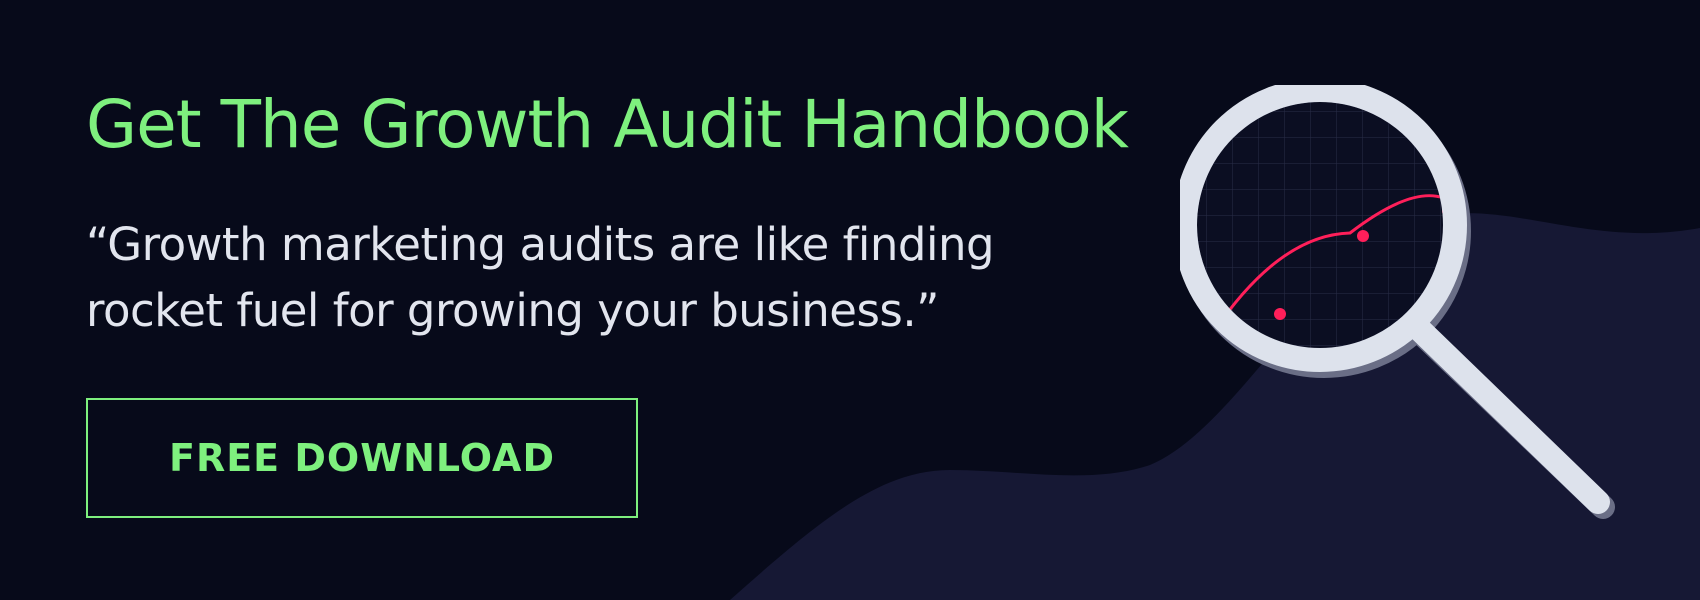  I want to click on page-title: Get The Growth Audit Handbook, so click(607, 124).